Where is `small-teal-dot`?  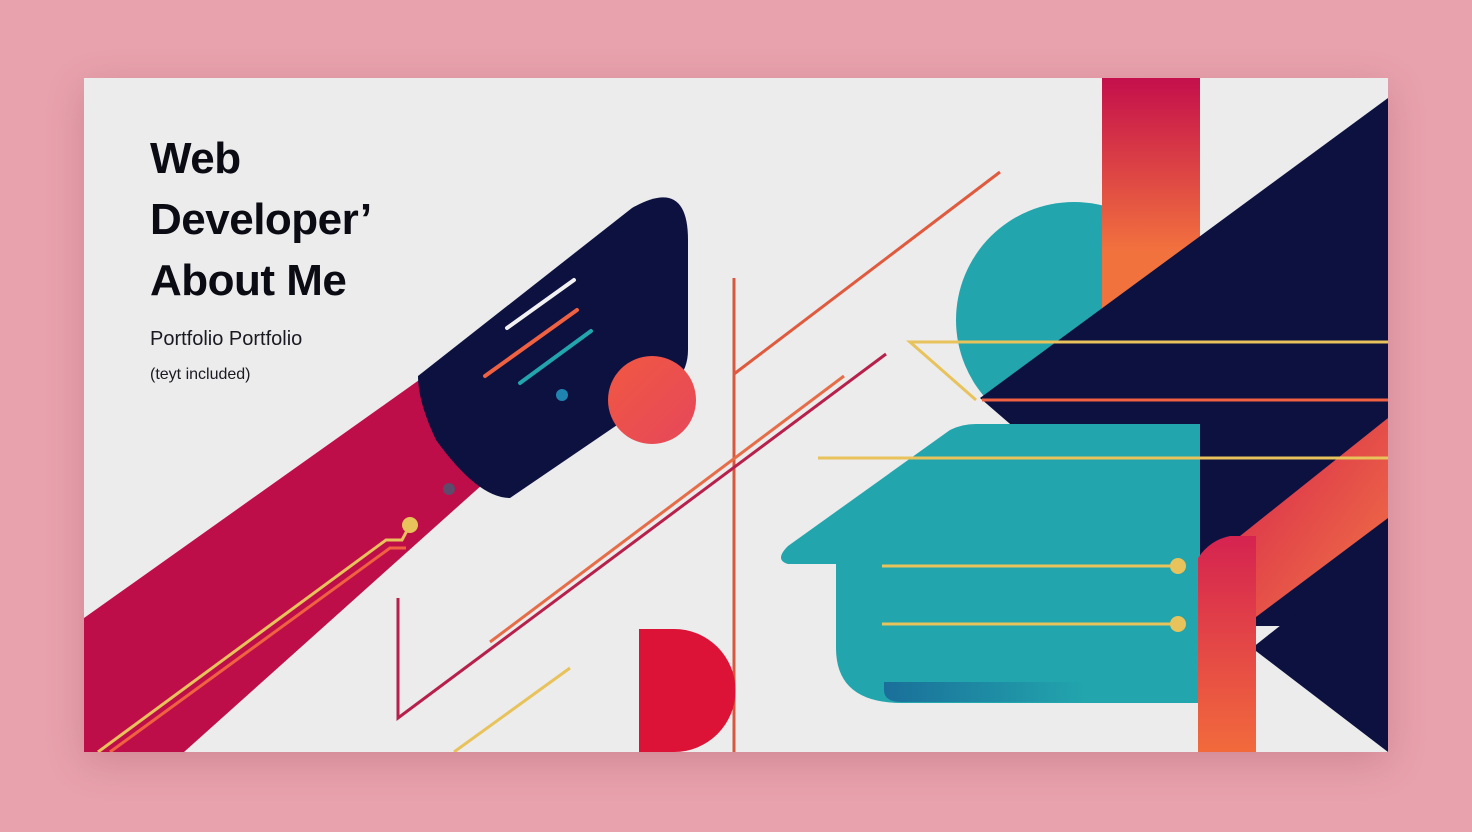
small-teal-dot is located at coordinates (562, 395).